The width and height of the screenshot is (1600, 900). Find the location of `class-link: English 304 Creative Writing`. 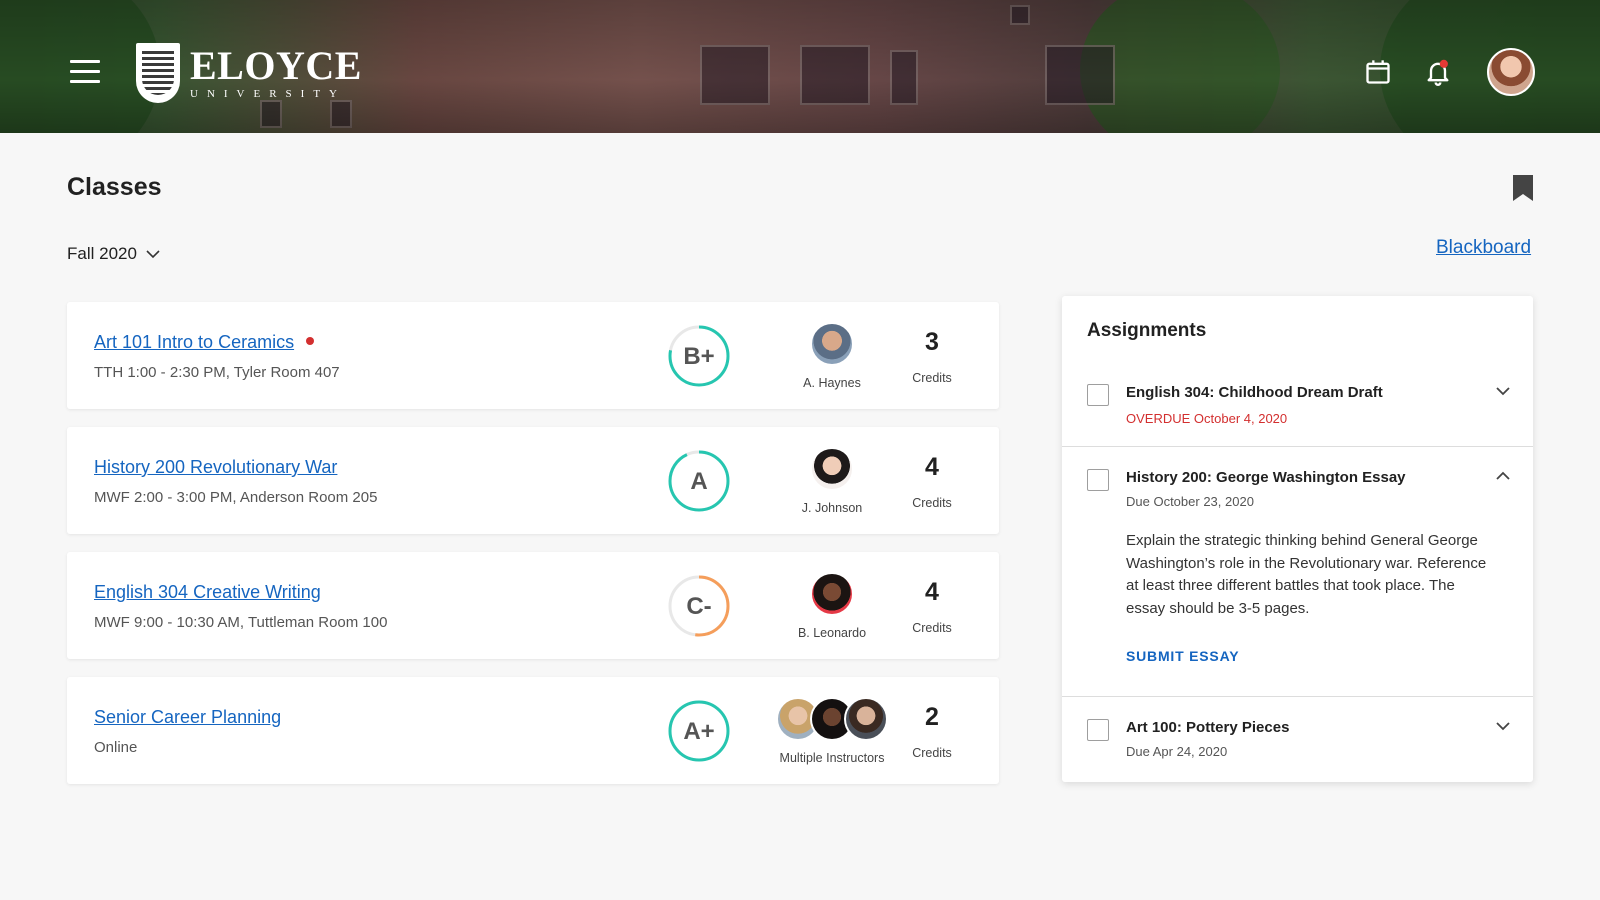

class-link: English 304 Creative Writing is located at coordinates (207, 592).